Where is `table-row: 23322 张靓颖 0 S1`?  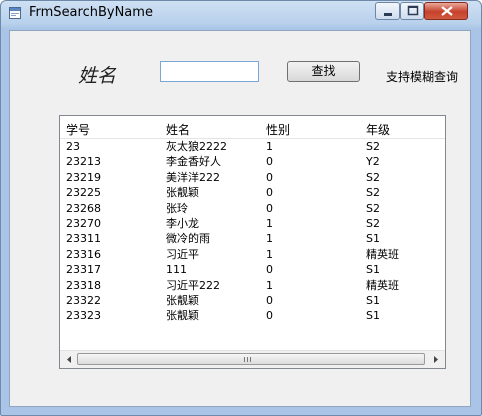 table-row: 23322 张靓颖 0 S1 is located at coordinates (252, 300).